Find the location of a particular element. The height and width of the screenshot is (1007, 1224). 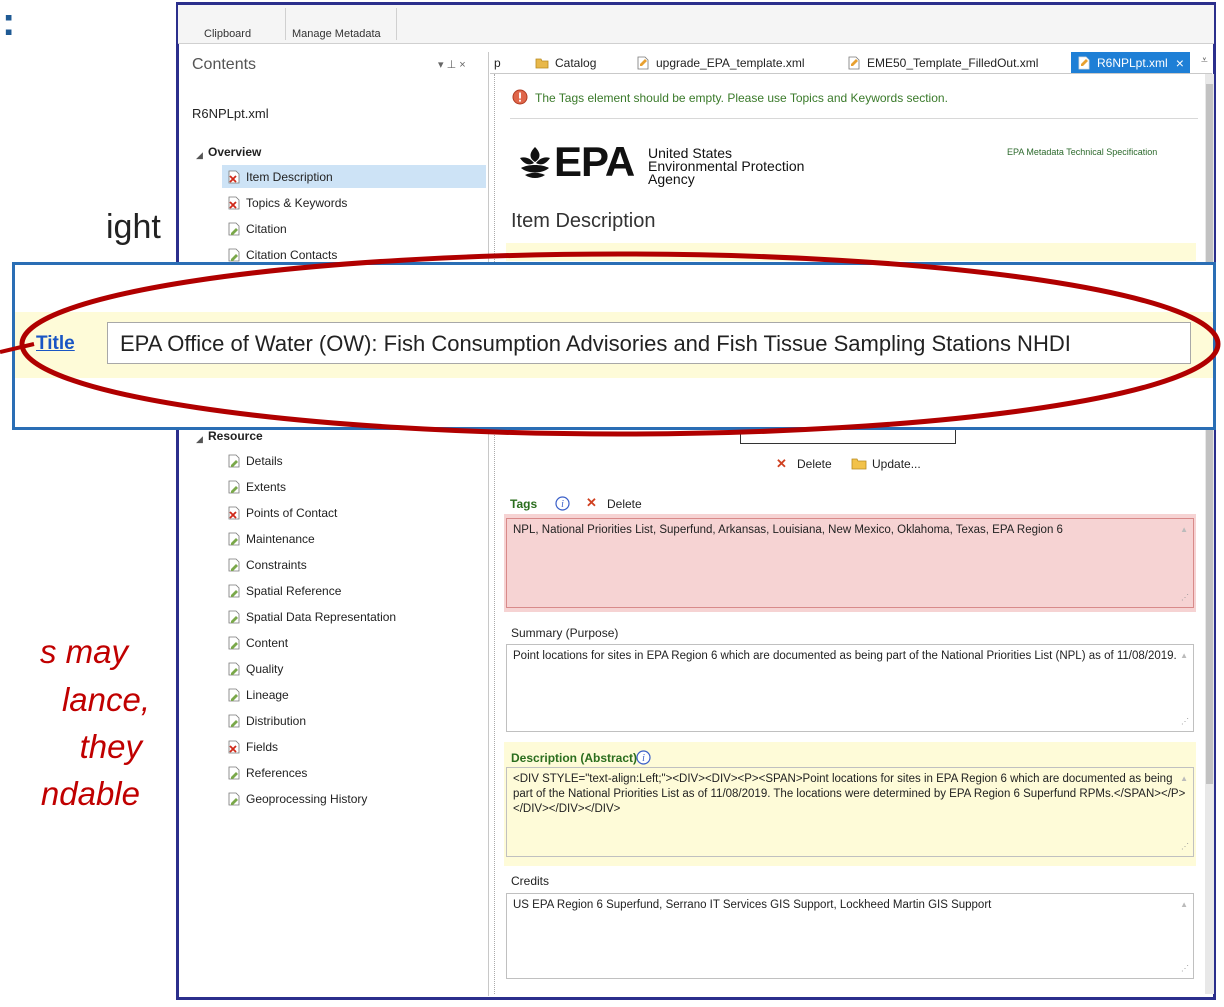

slide-italic-line-4: ndable is located at coordinates (90, 793).